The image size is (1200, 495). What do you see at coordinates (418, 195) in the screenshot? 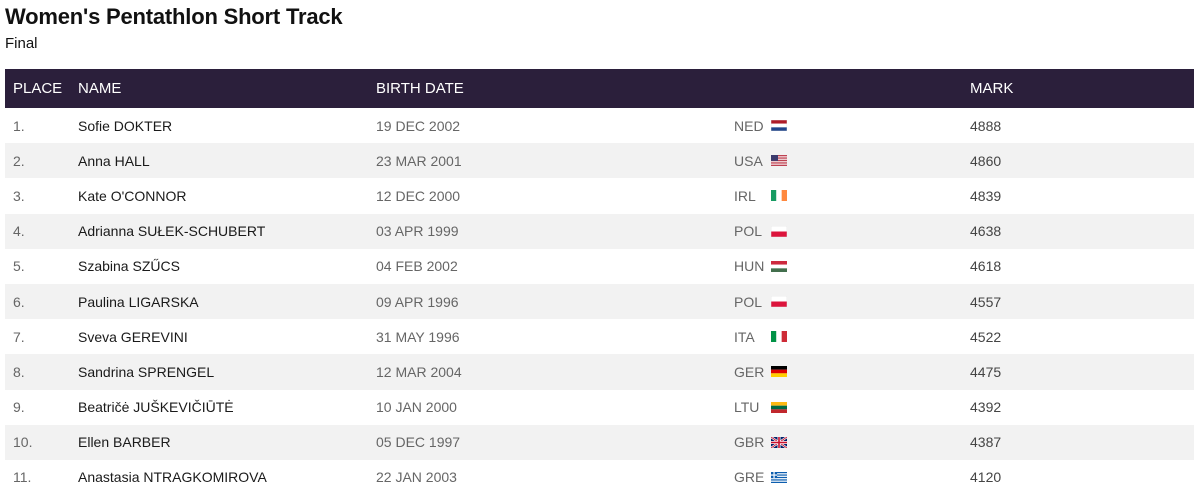
I see `birth-date-cell: 12 DEC 2000` at bounding box center [418, 195].